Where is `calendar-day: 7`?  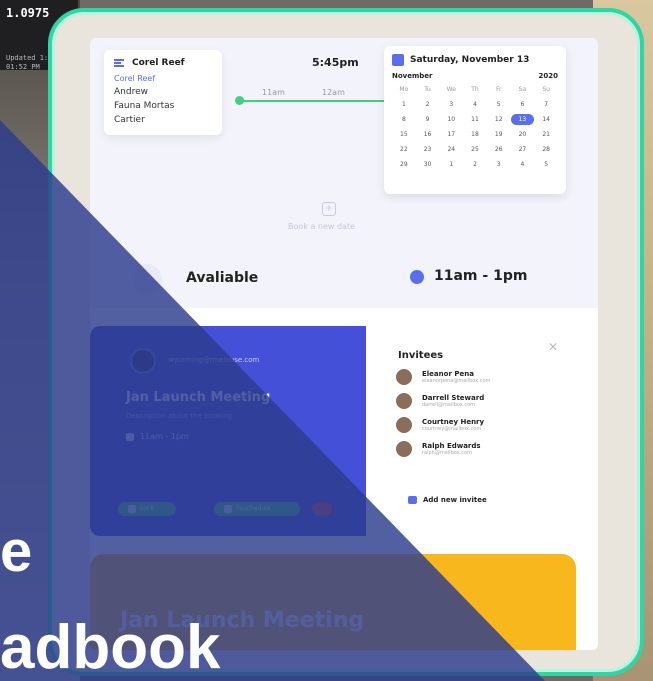 calendar-day: 7 is located at coordinates (546, 104).